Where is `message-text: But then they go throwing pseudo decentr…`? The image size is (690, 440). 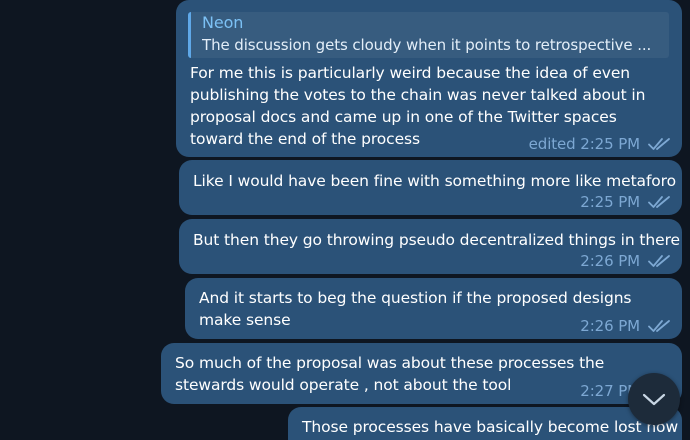 message-text: But then they go throwing pseudo decentr… is located at coordinates (436, 240).